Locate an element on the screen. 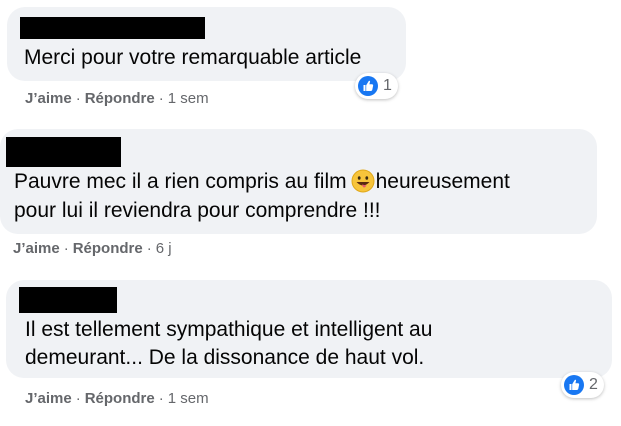 The height and width of the screenshot is (426, 621). comment-text-2-part2: heureusement is located at coordinates (442, 181).